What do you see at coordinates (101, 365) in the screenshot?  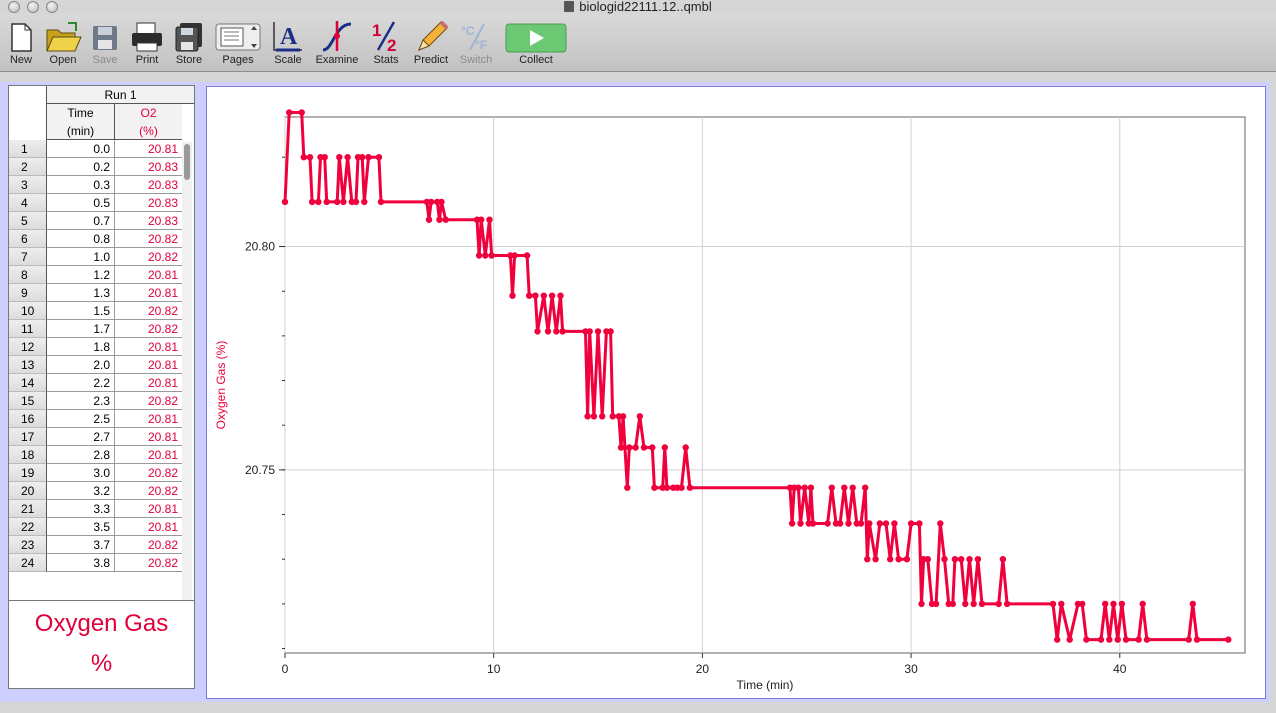 I see `table-row: 13 2.0 20.81` at bounding box center [101, 365].